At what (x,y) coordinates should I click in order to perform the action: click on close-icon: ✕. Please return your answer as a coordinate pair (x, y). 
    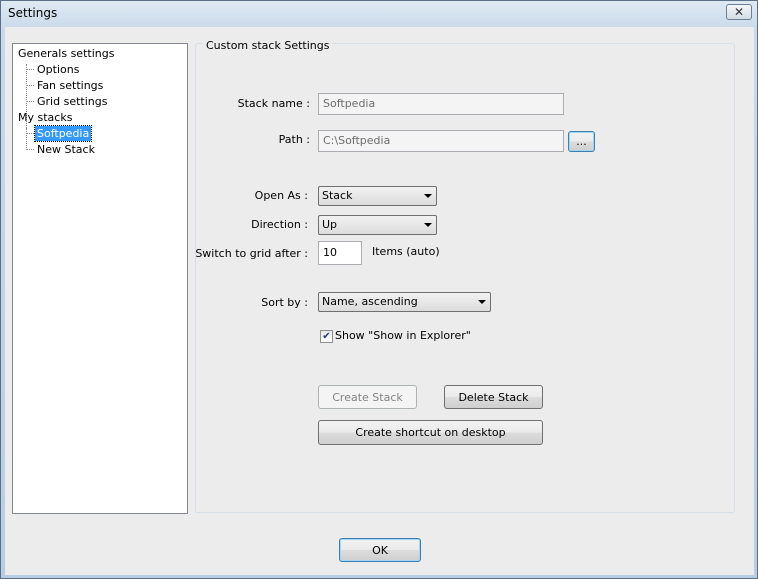
    Looking at the image, I should click on (739, 12).